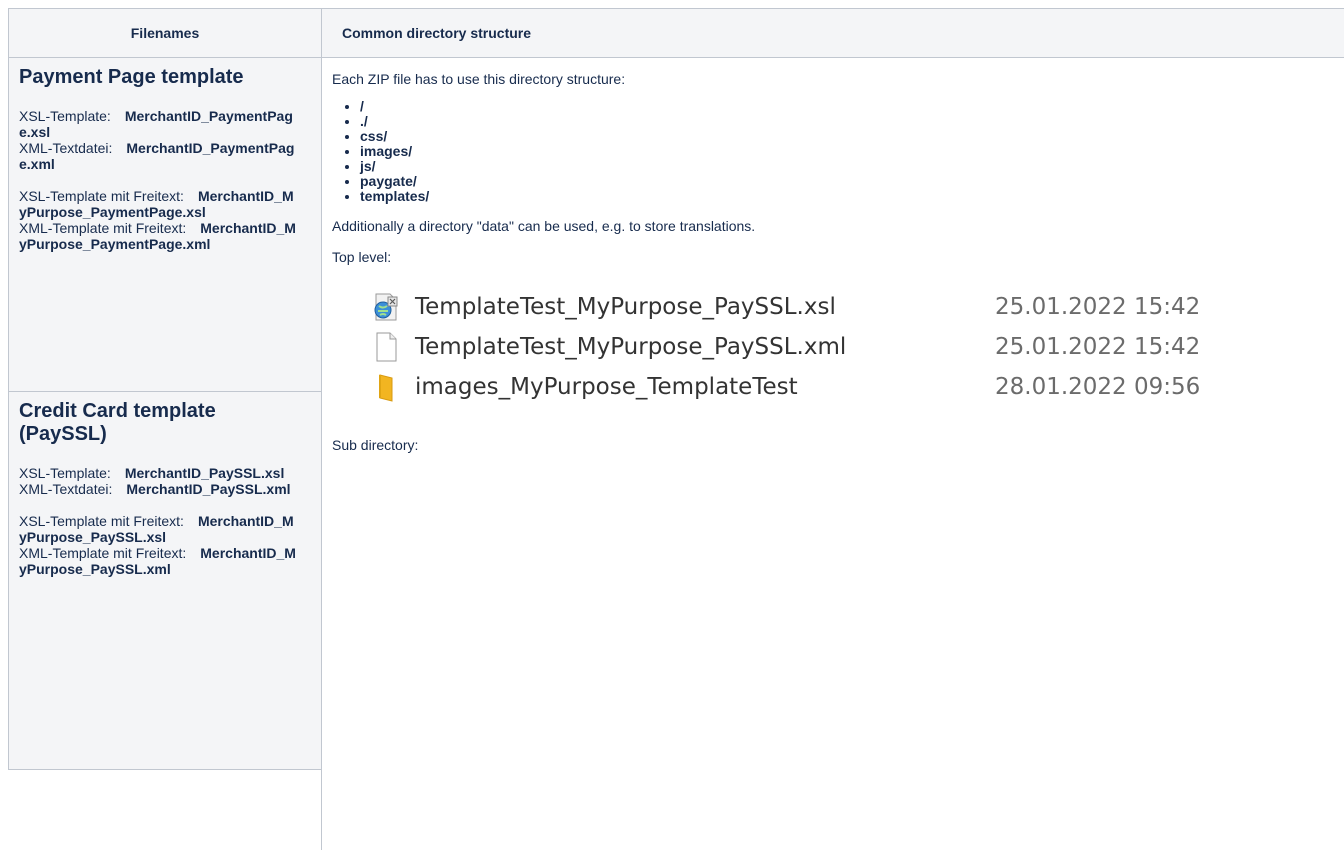 The width and height of the screenshot is (1344, 850). Describe the element at coordinates (103, 553) in the screenshot. I see `credit-xml-freitext-key: XML-Template mit Freitext:` at that location.